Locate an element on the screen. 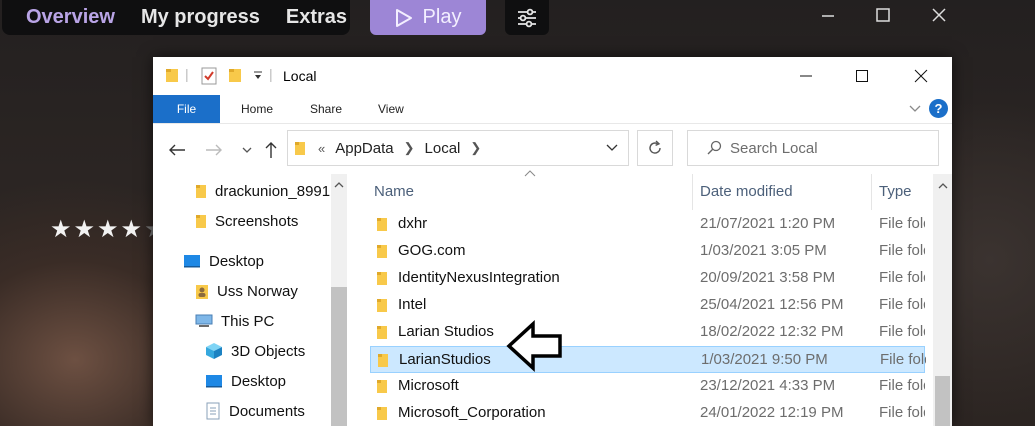 The image size is (1035, 426). refresh-icon is located at coordinates (655, 147).